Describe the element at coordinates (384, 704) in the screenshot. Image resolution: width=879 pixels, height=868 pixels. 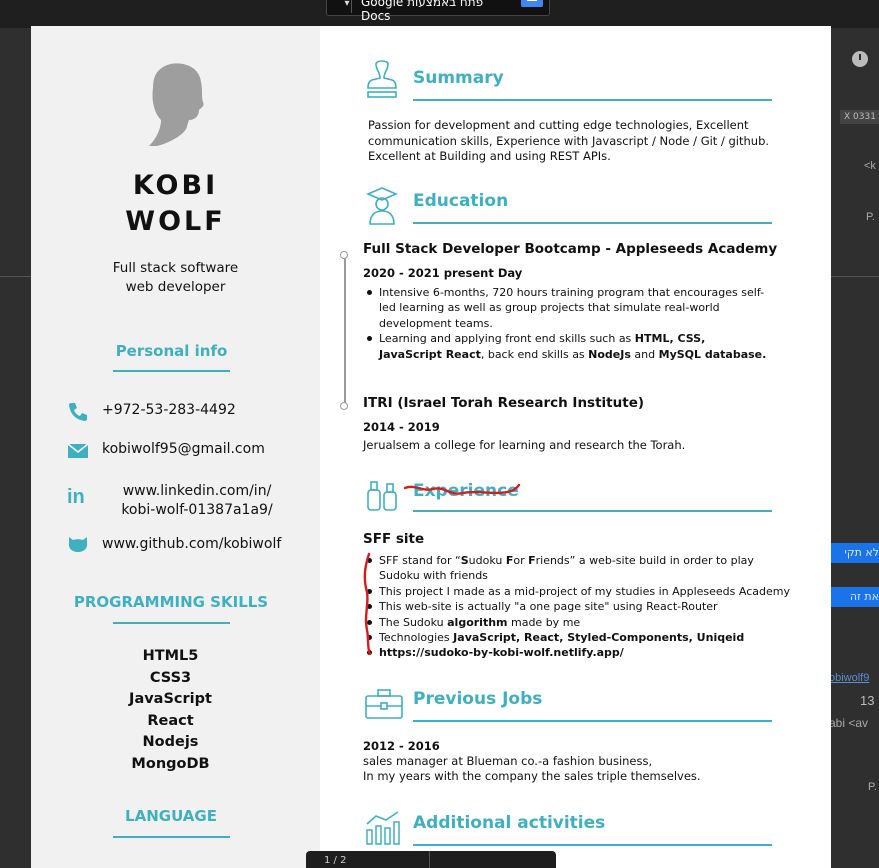
I see `briefcase-icon` at that location.